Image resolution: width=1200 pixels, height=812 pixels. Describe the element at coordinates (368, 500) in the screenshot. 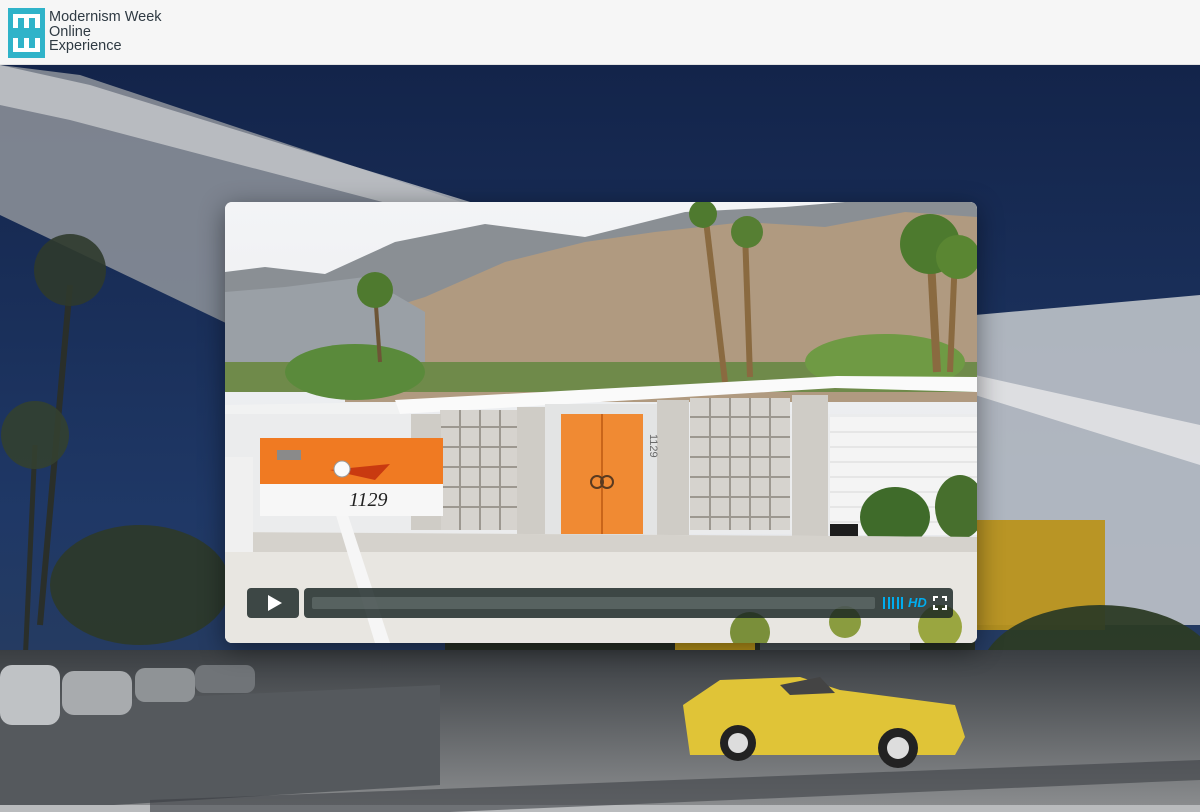

I see `mailbox-house-number: 1129` at that location.